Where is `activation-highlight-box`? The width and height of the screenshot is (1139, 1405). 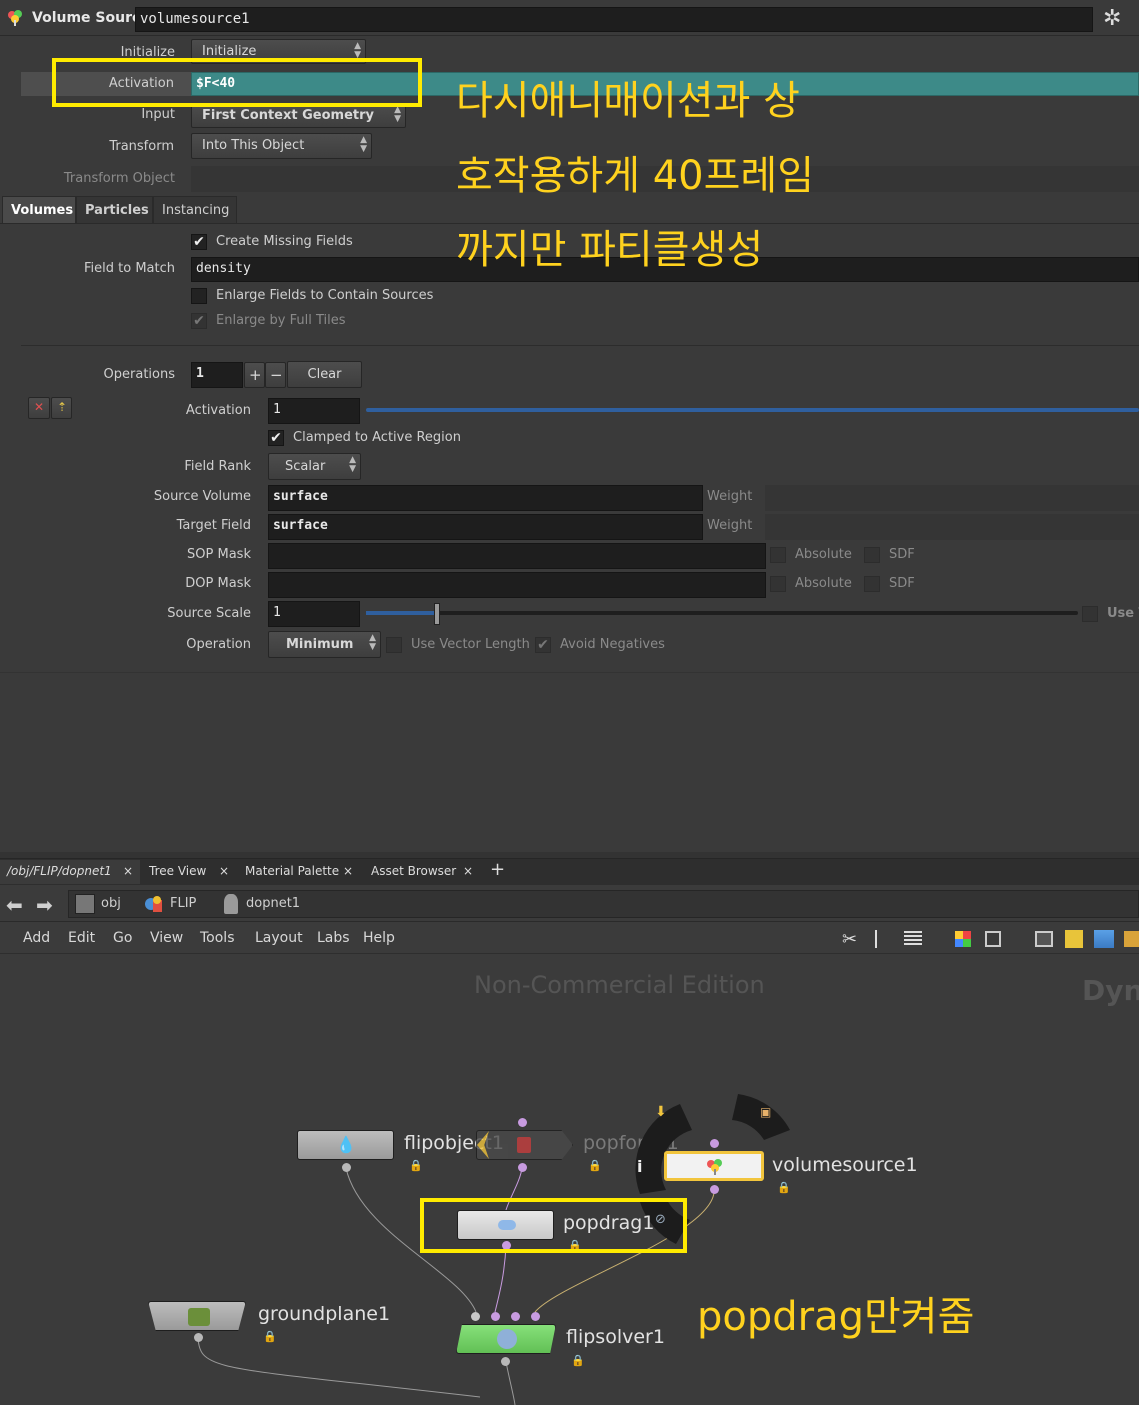
activation-highlight-box is located at coordinates (237, 82).